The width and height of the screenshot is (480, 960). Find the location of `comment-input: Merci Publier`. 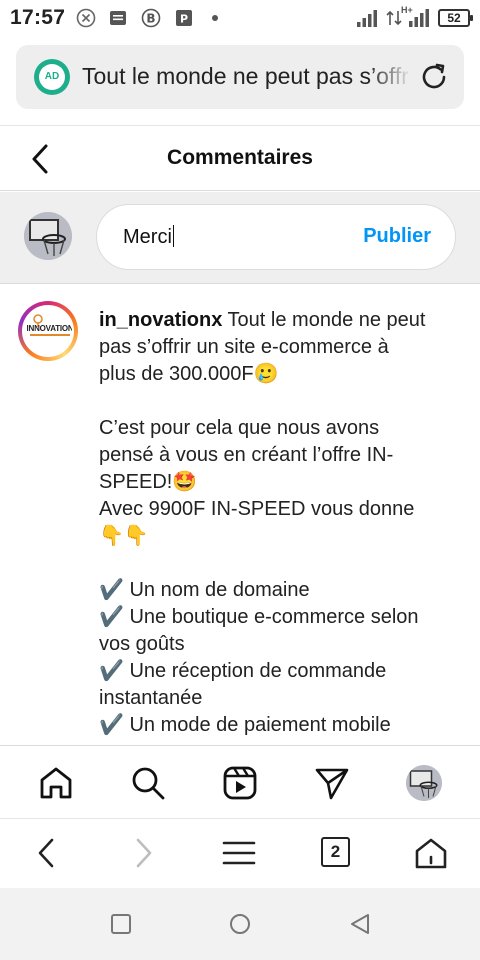

comment-input: Merci Publier is located at coordinates (276, 237).